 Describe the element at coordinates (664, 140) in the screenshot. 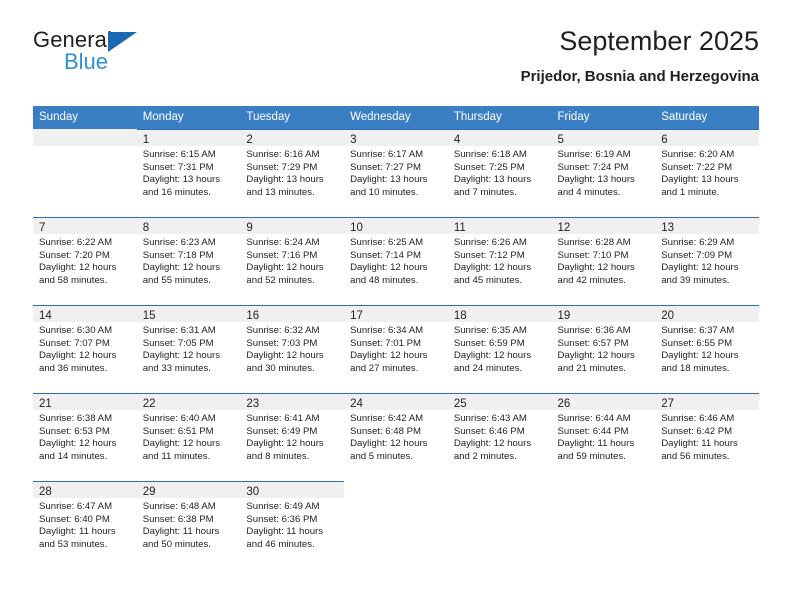

I see `day-number: 6` at that location.